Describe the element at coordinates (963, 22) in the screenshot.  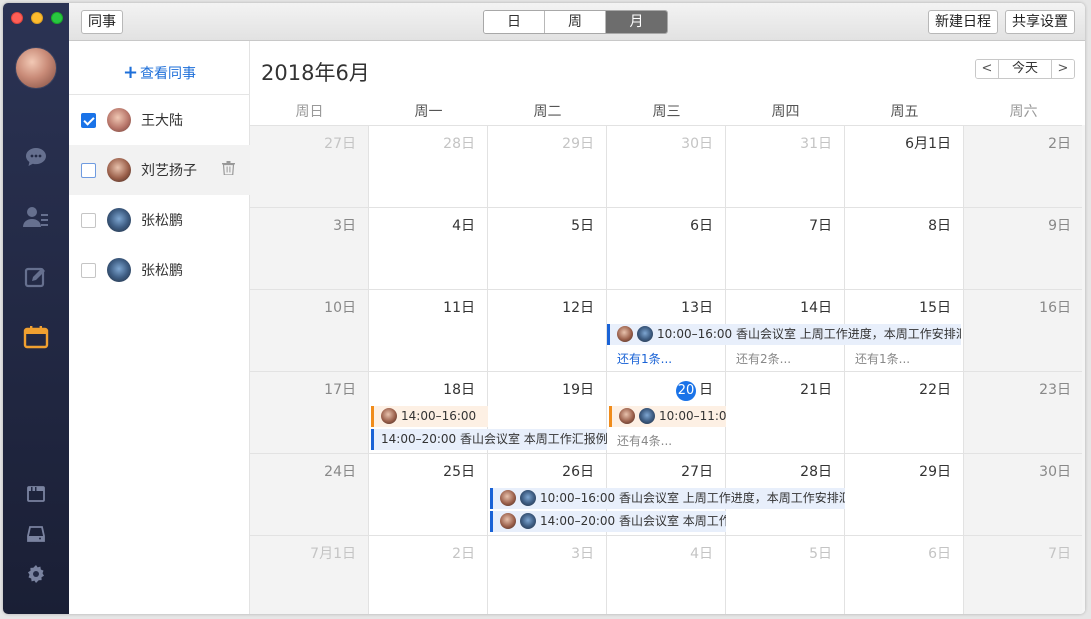
I see `new-event-button: 新建日程` at that location.